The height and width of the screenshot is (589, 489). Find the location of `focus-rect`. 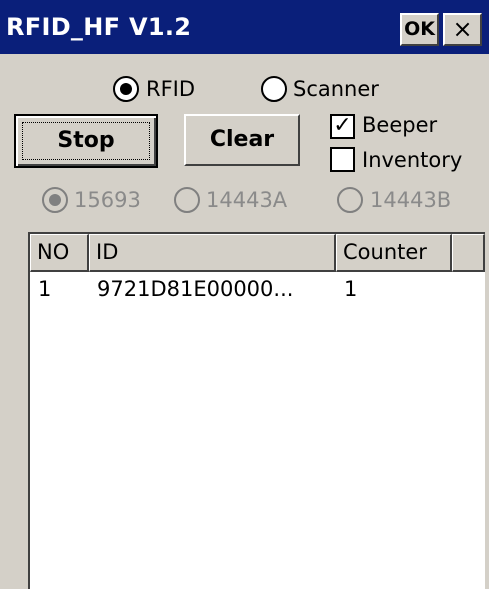

focus-rect is located at coordinates (86, 141).